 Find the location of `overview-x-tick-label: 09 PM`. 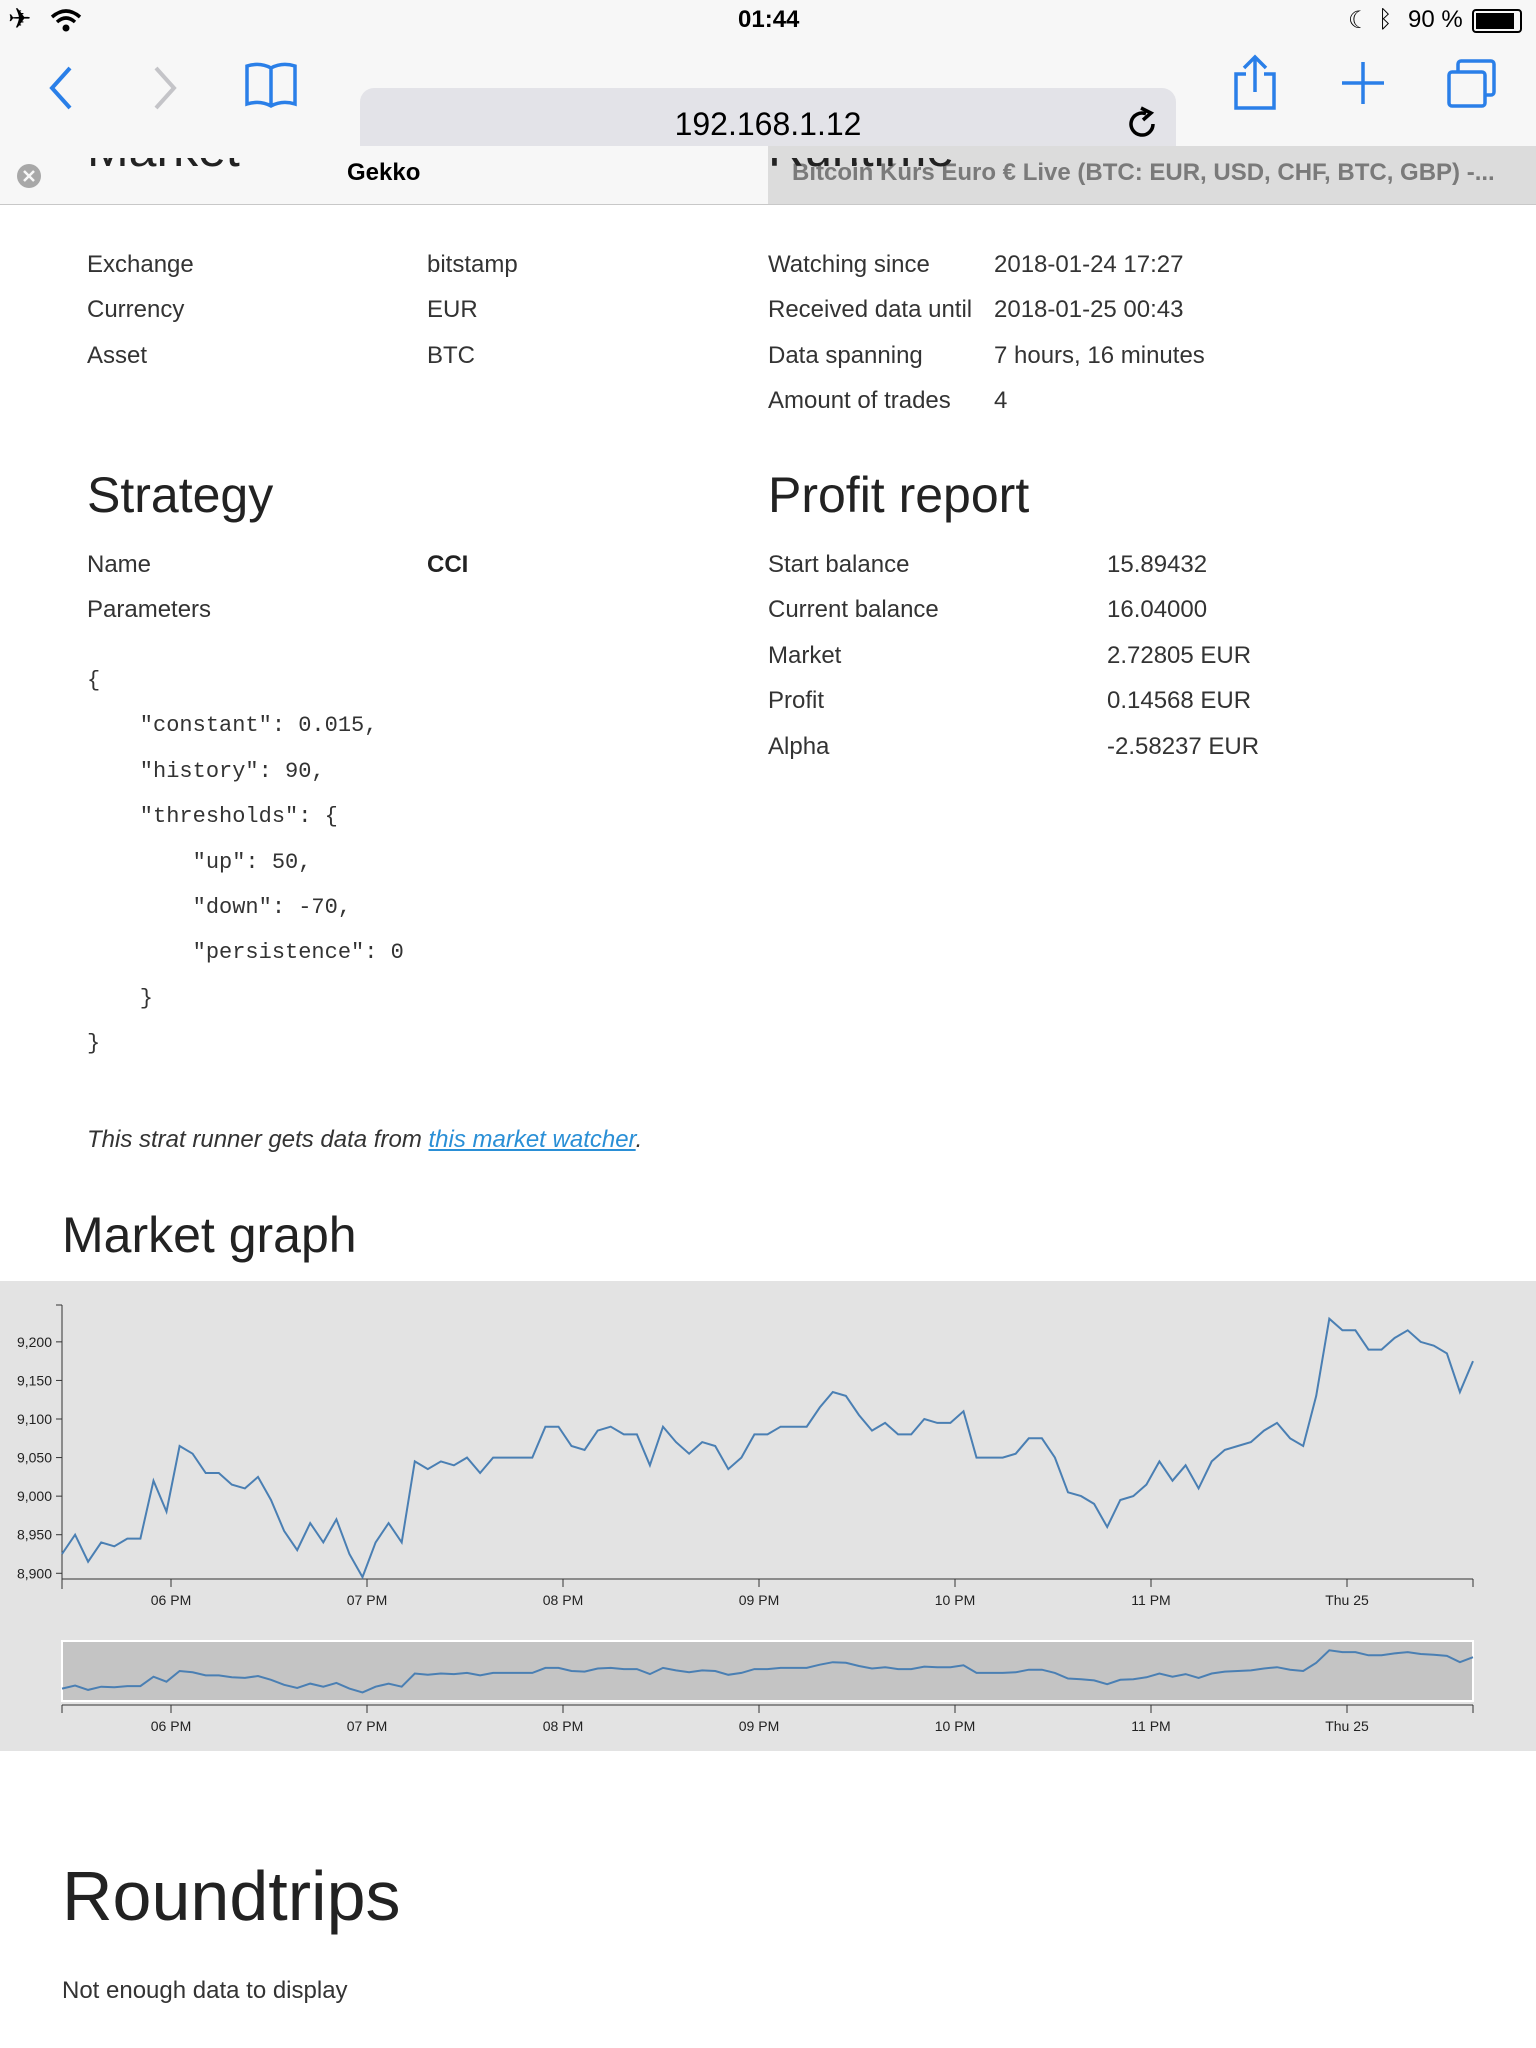

overview-x-tick-label: 09 PM is located at coordinates (759, 1726).